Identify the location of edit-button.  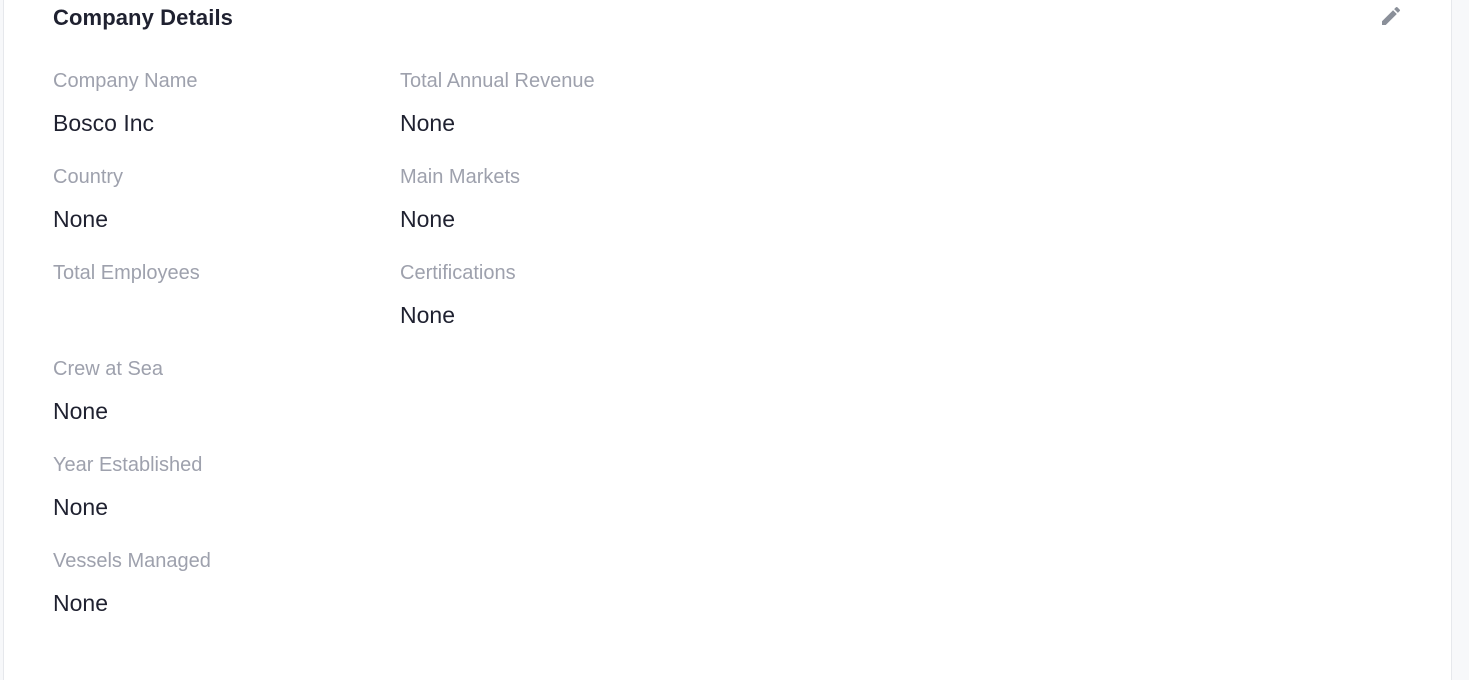
(1391, 16).